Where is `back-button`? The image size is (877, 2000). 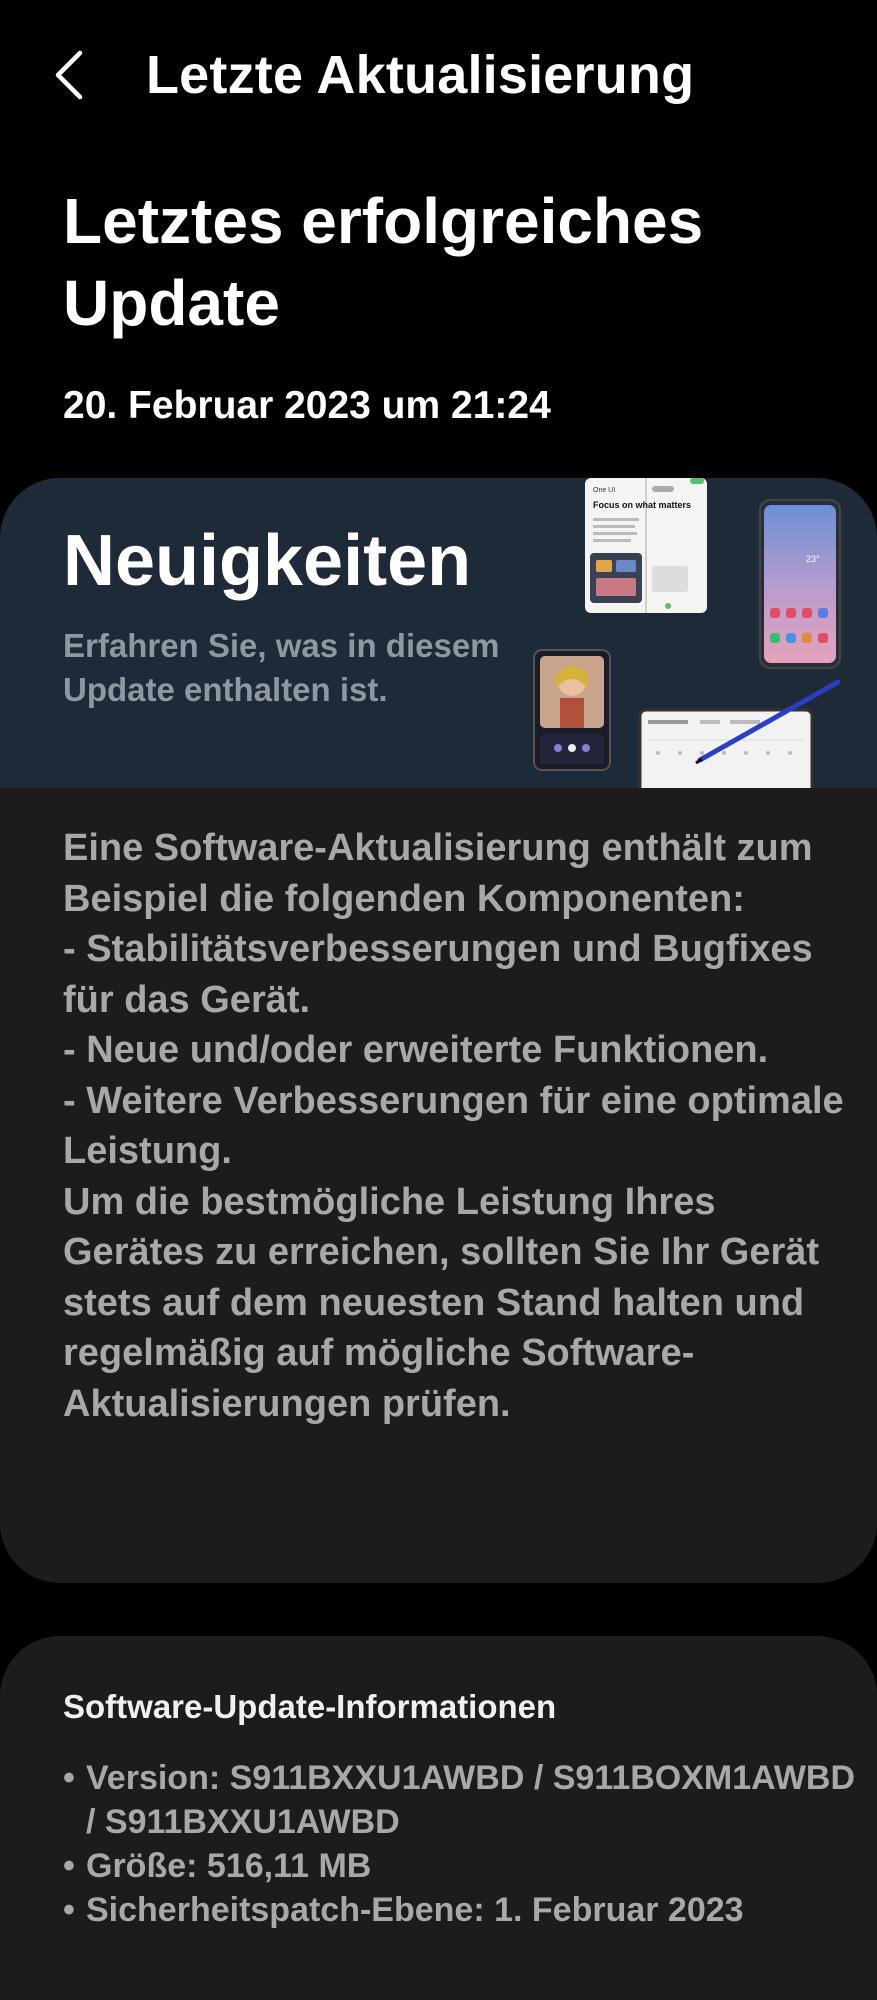
back-button is located at coordinates (70, 75).